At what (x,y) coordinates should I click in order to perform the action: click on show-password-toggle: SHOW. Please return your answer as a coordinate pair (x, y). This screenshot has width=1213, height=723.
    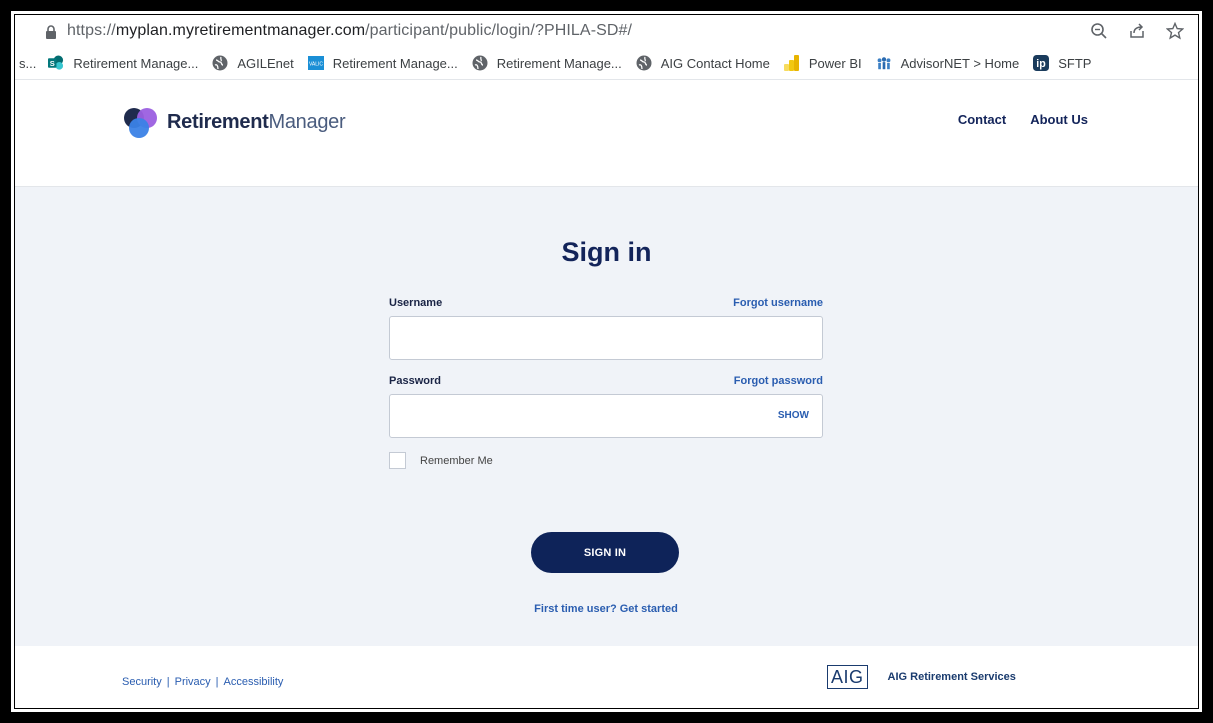
    Looking at the image, I should click on (793, 415).